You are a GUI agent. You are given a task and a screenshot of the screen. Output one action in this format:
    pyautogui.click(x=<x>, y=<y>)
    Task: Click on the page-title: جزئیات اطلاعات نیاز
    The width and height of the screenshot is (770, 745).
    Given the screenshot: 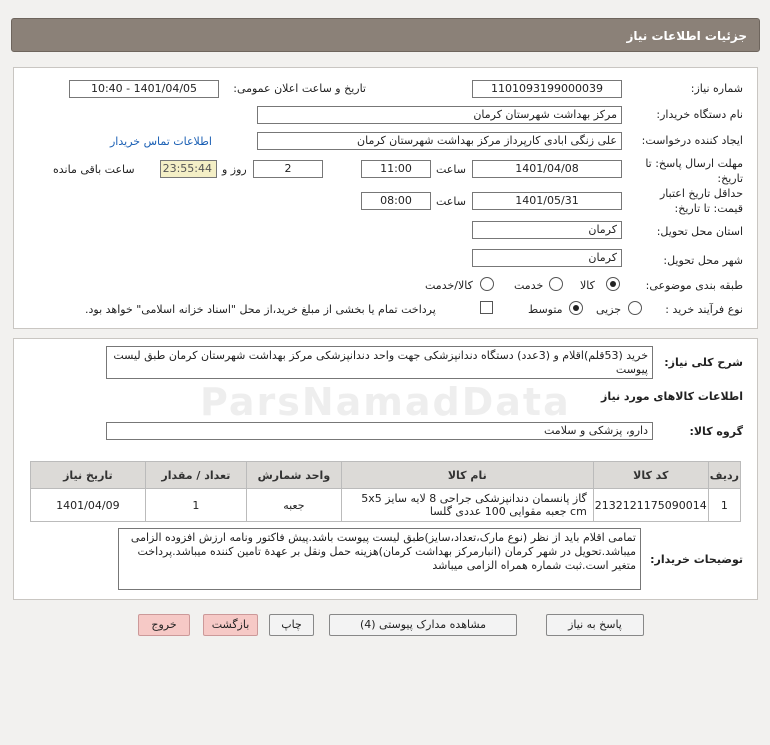 What is the action you would take?
    pyautogui.click(x=385, y=35)
    